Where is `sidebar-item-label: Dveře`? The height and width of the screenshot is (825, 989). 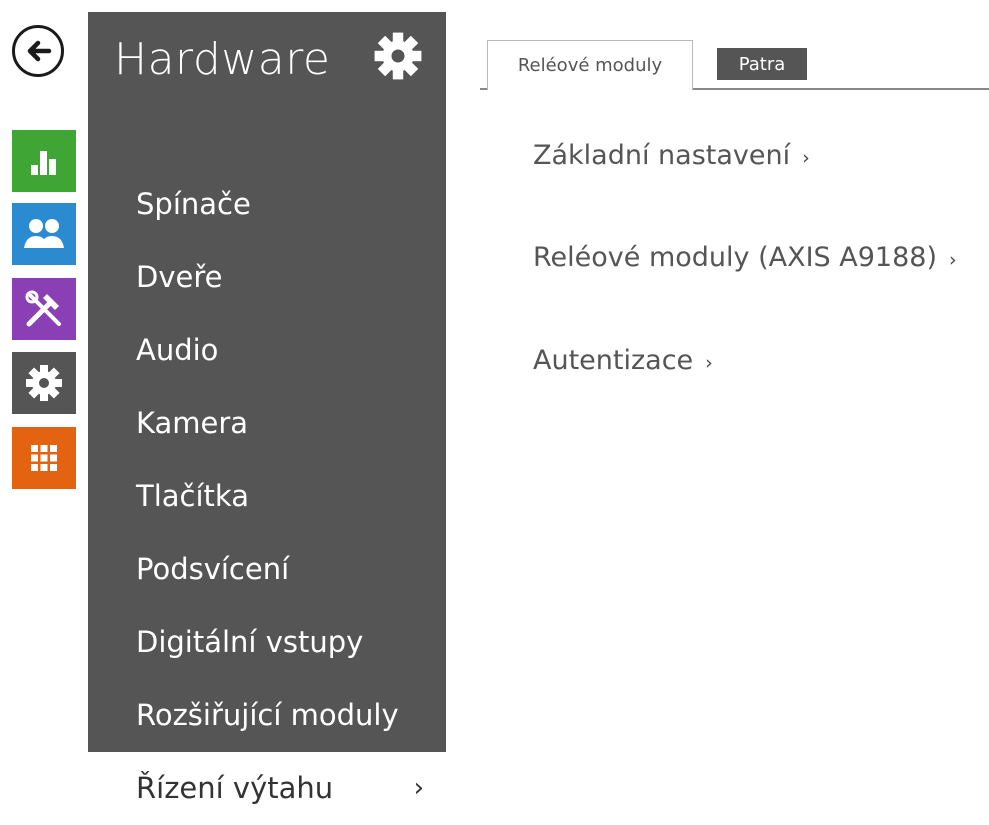
sidebar-item-label: Dveře is located at coordinates (179, 277).